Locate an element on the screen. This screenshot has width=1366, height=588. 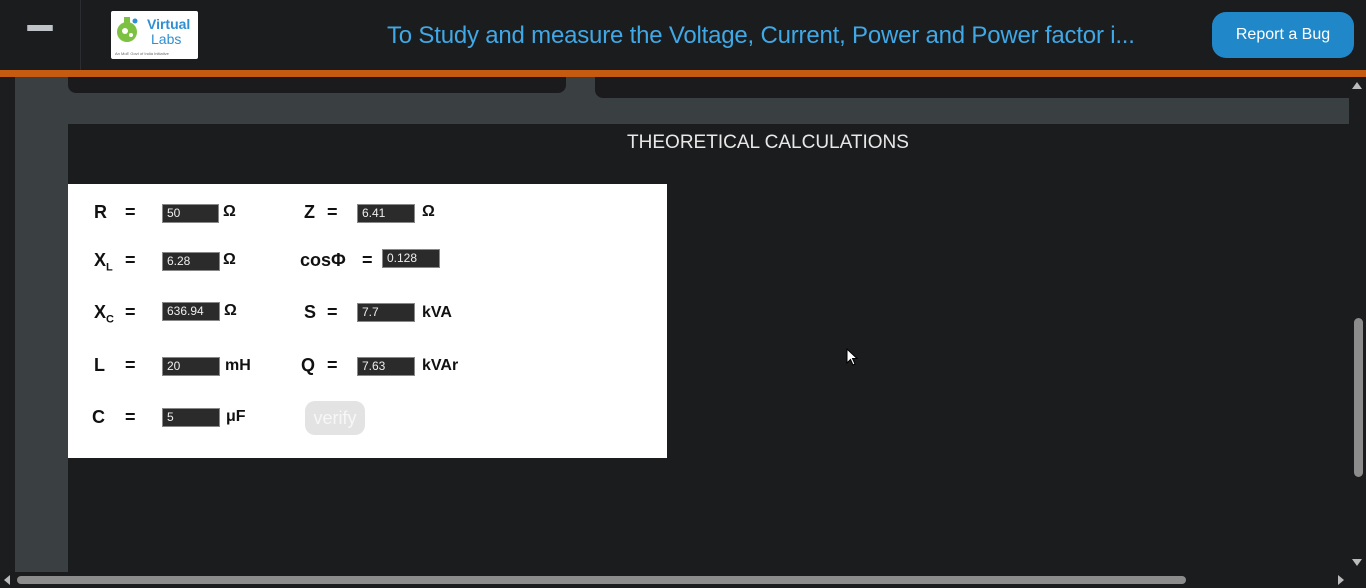
label-c: C is located at coordinates (98, 417).